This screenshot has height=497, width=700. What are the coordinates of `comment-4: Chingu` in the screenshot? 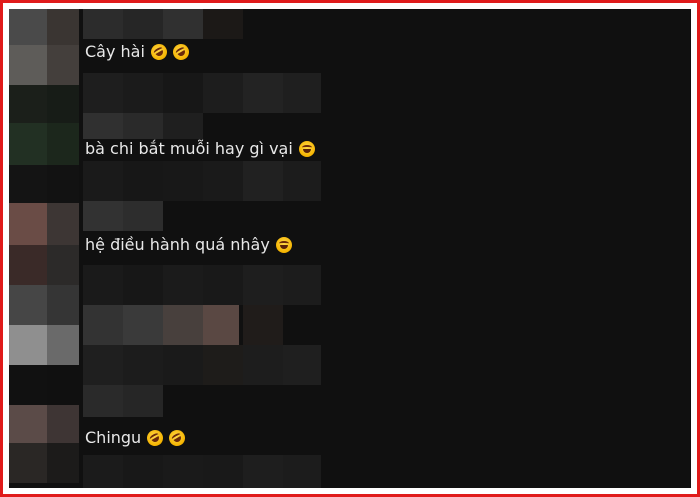 It's located at (137, 438).